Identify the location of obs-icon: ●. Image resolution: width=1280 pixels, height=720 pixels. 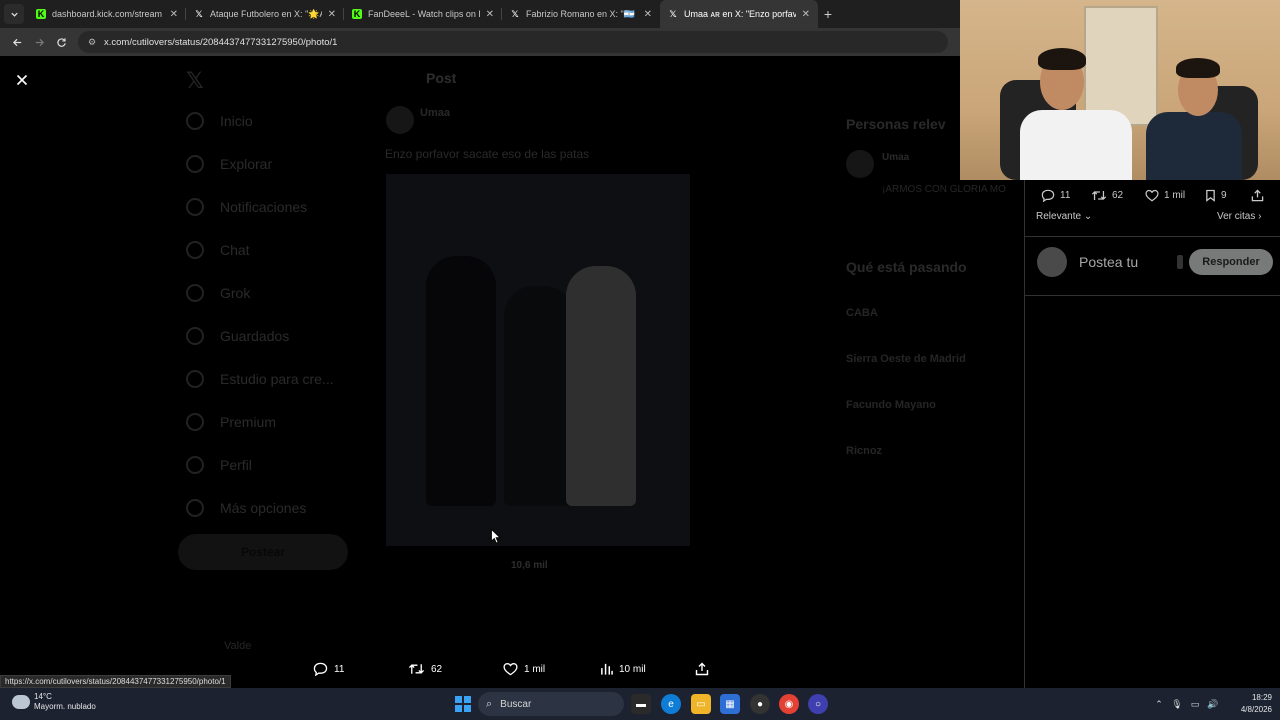
(760, 704).